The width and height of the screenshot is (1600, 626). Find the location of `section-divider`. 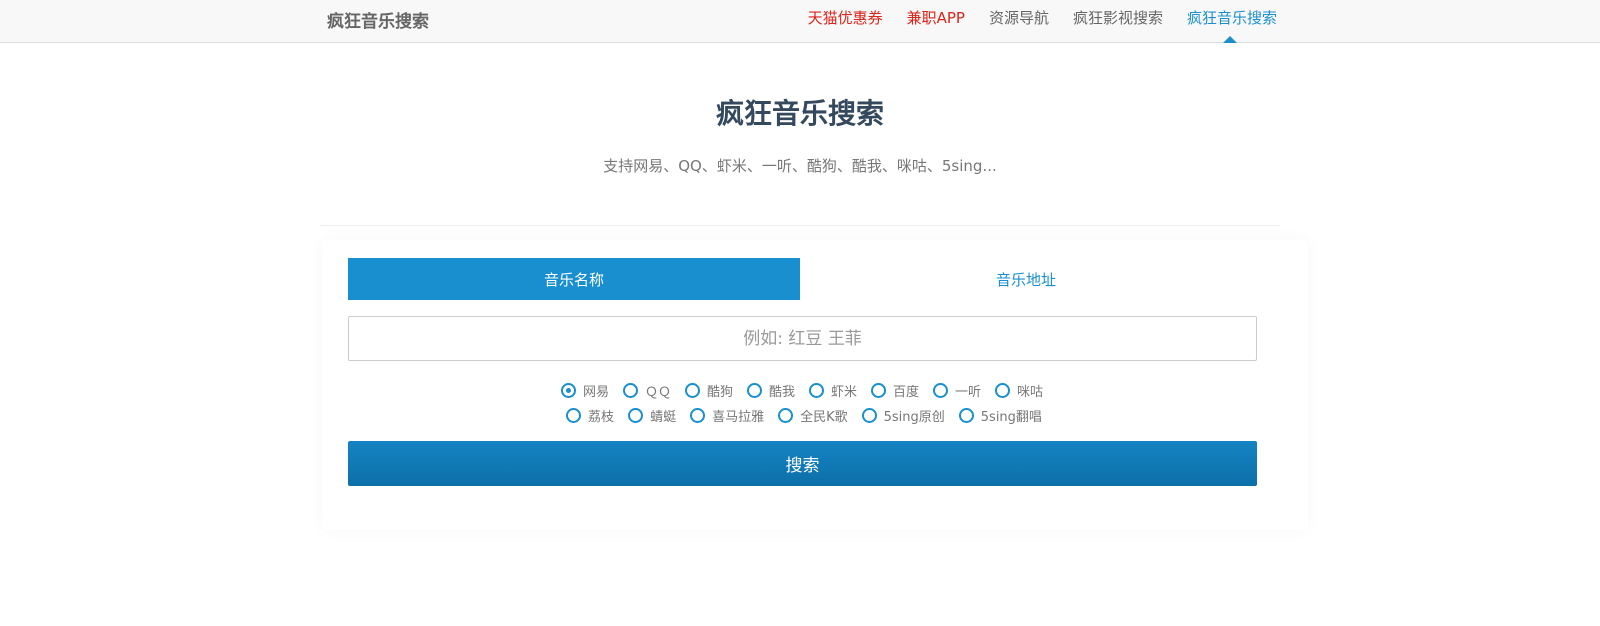

section-divider is located at coordinates (800, 225).